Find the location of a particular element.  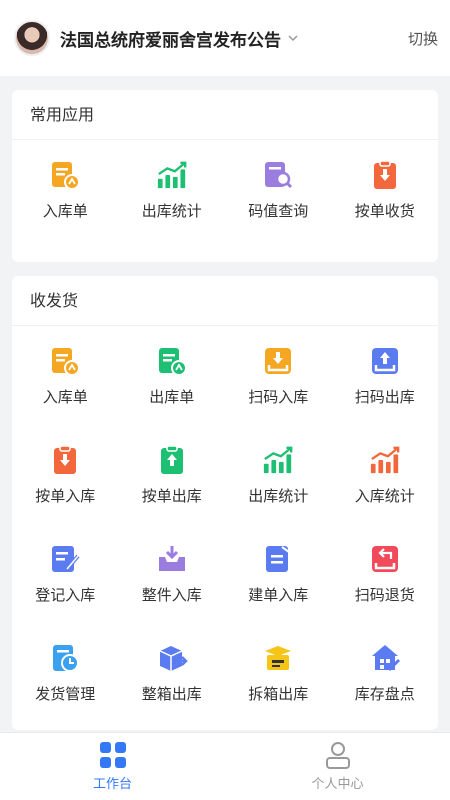

org-selector: 法国总统府爱丽舍宫发布公告 is located at coordinates (174, 38).